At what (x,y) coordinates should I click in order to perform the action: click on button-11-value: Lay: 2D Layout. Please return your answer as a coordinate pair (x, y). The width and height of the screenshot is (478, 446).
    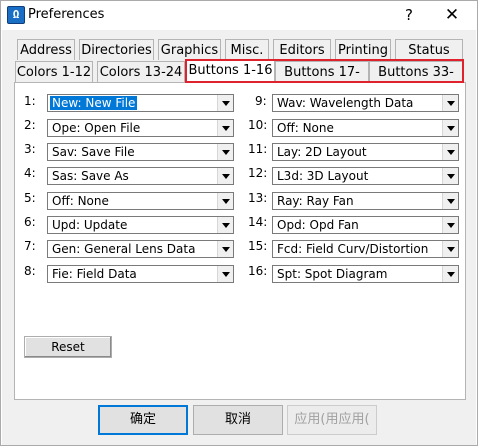
    Looking at the image, I should click on (322, 152).